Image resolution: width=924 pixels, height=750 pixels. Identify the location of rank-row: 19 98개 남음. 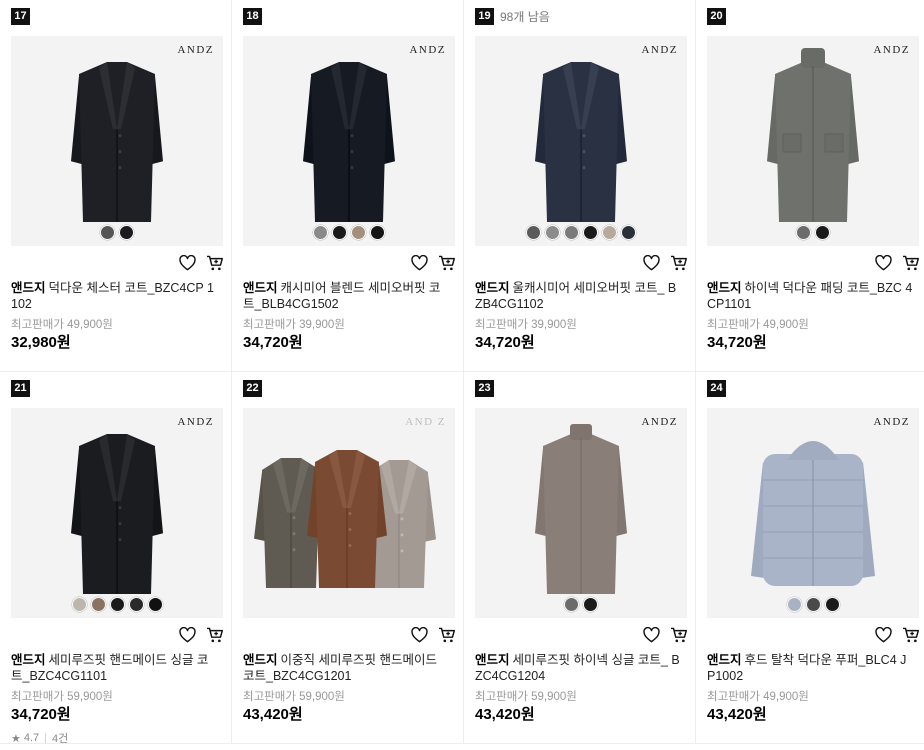
(512, 16).